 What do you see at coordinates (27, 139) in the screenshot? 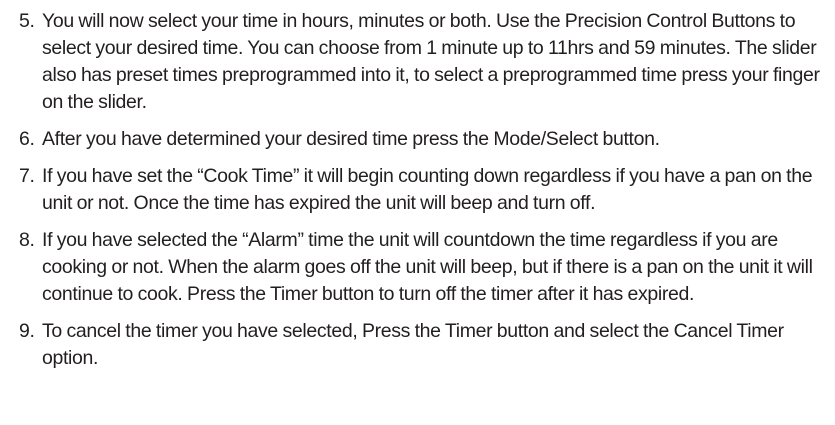
I see `step-number: 6.` at bounding box center [27, 139].